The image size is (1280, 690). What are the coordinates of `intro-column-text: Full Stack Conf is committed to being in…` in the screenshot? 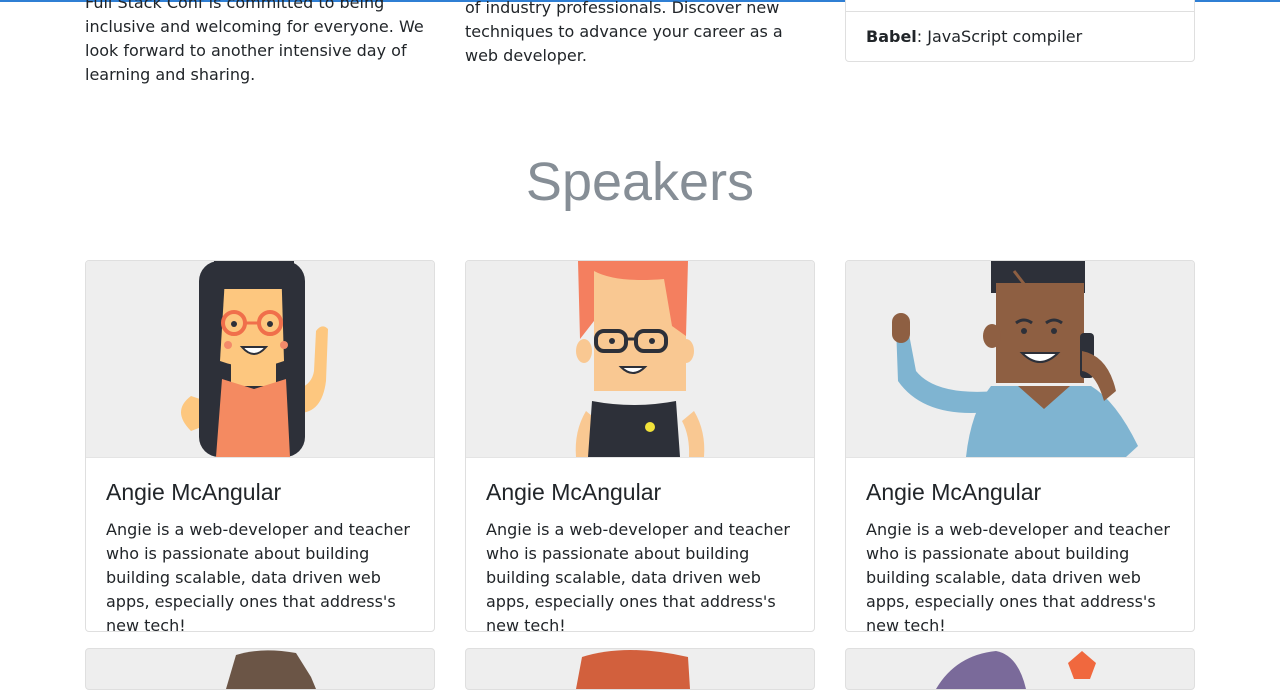 It's located at (254, 42).